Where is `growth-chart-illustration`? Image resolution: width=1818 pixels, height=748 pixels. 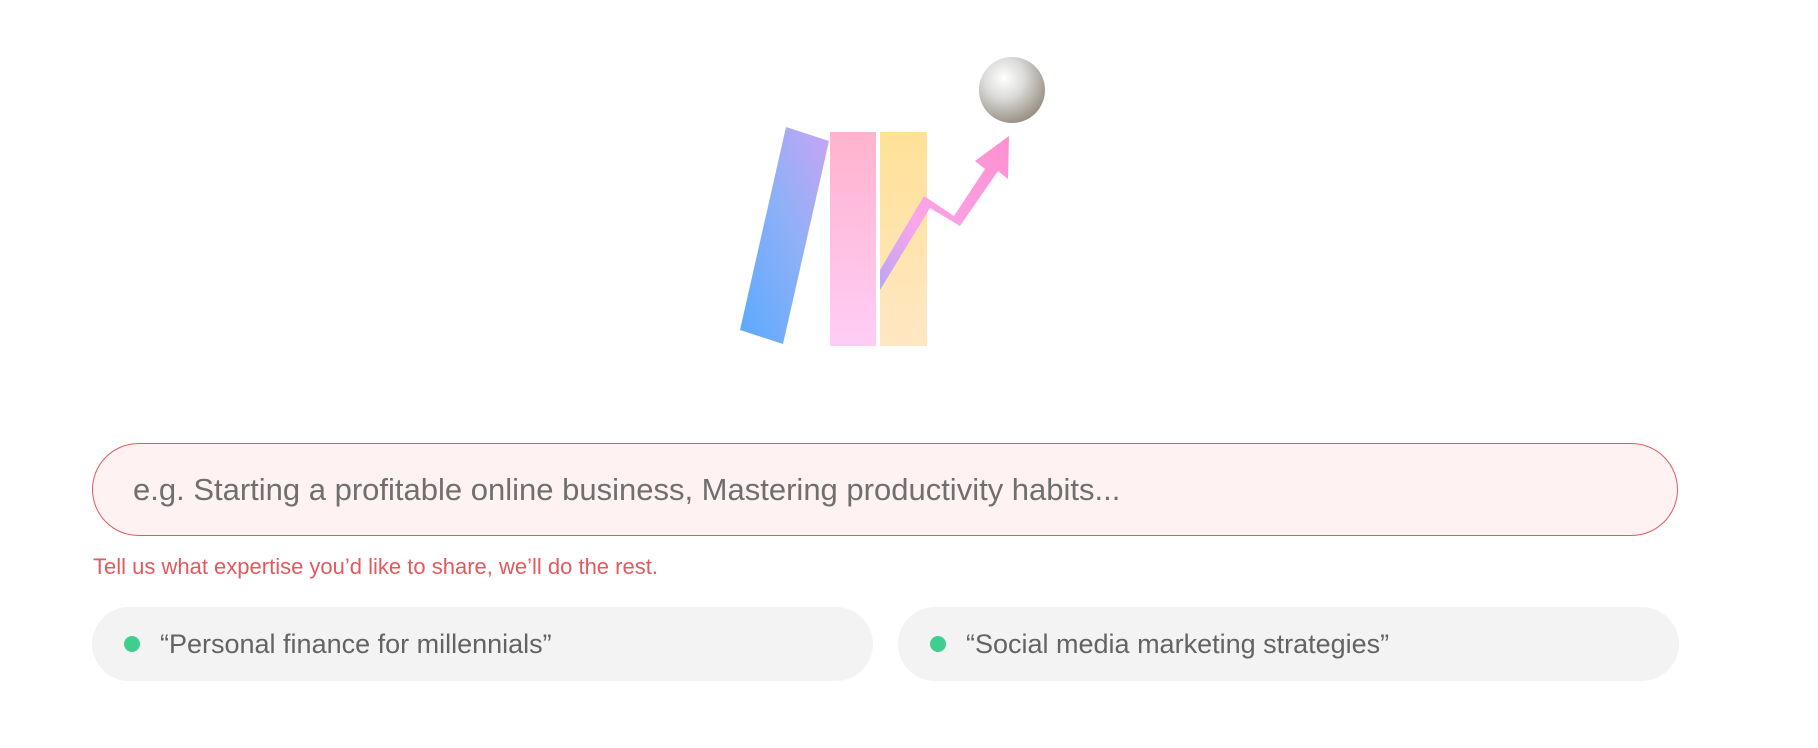
growth-chart-illustration is located at coordinates (890, 200).